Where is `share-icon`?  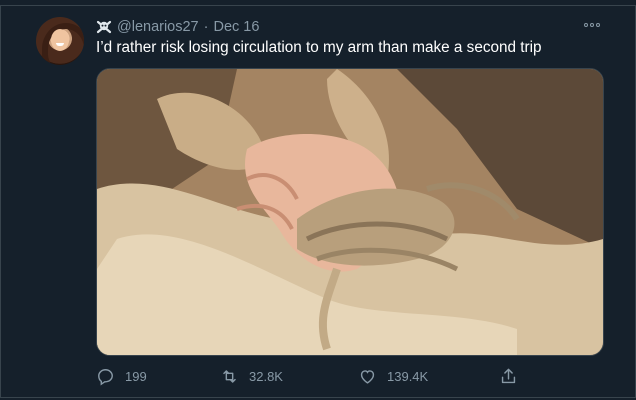
share-icon is located at coordinates (508, 375).